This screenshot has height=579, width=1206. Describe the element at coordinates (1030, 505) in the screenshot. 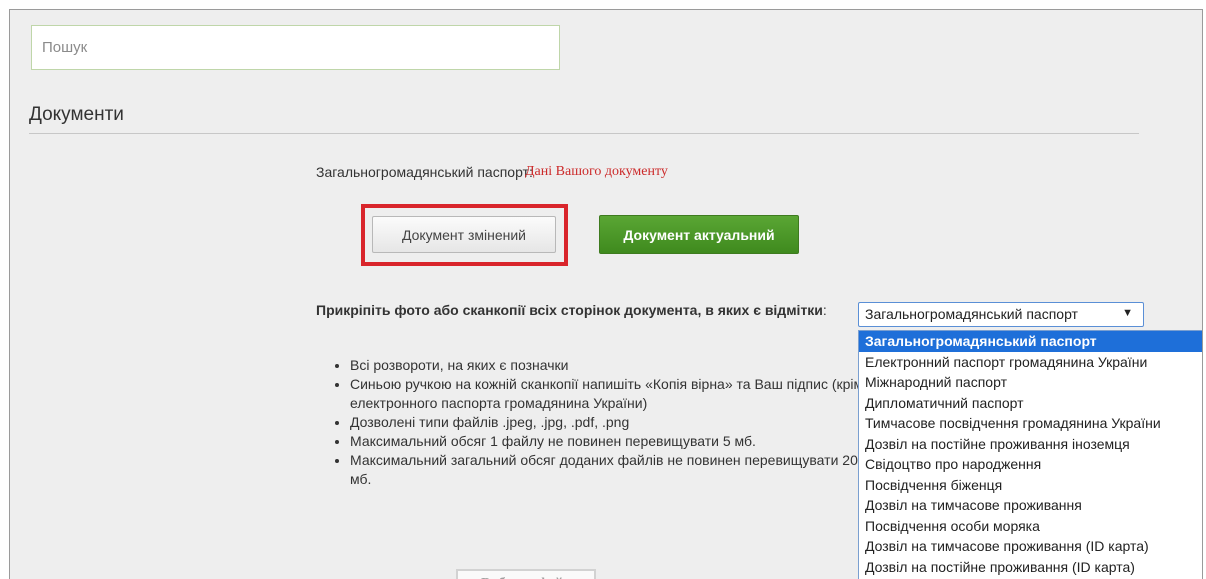

I see `select-option: Дозвіл на тимчасове проживання` at that location.